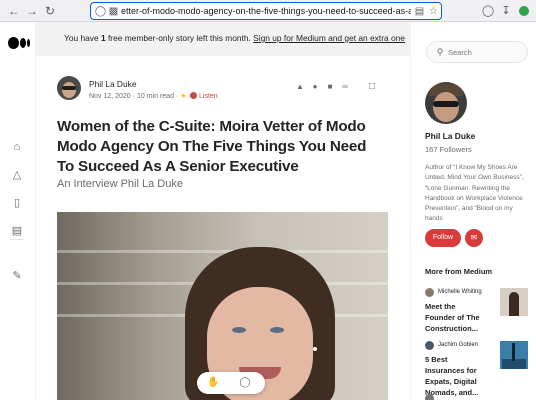 This screenshot has height=400, width=536. I want to click on member-star-icon: ★, so click(183, 96).